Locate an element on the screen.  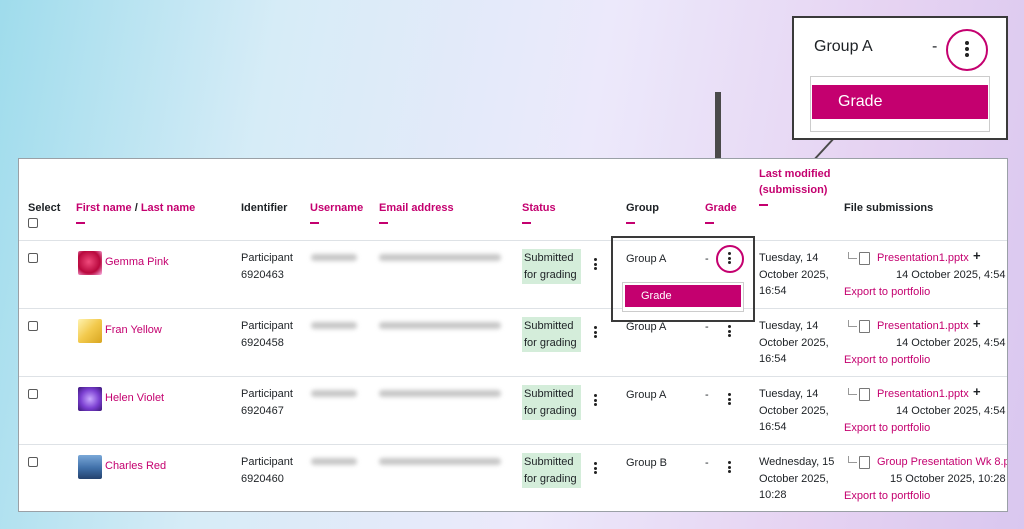
sort-last-name: Last name is located at coordinates (168, 208).